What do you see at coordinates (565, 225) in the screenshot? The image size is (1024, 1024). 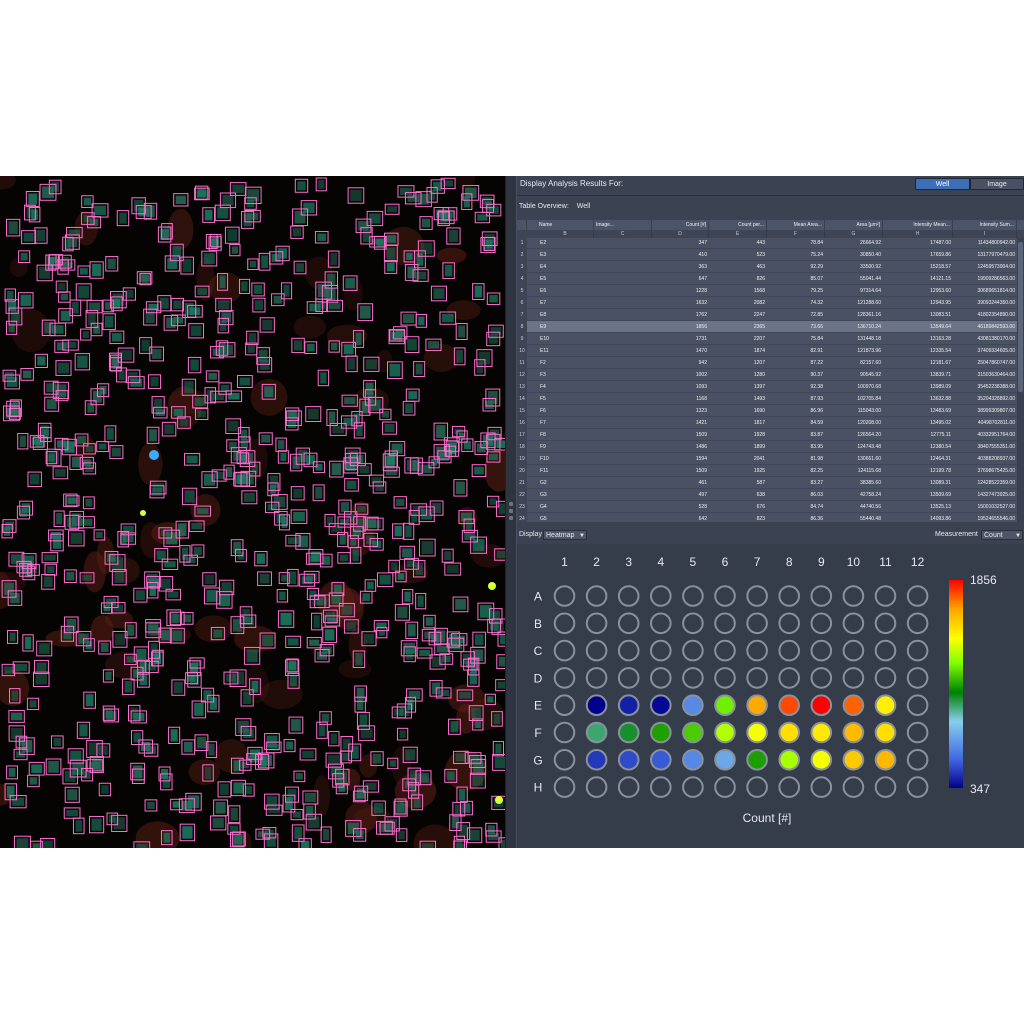 I see `column-header: Name` at bounding box center [565, 225].